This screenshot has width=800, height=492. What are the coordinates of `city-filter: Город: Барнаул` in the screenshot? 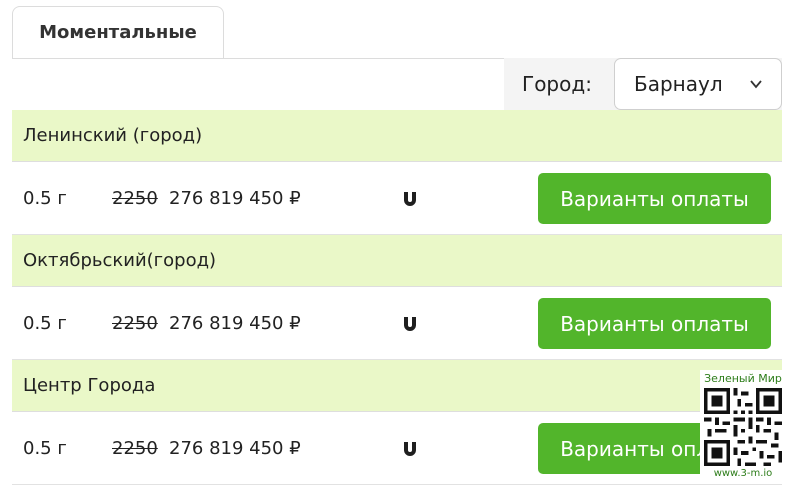 It's located at (643, 84).